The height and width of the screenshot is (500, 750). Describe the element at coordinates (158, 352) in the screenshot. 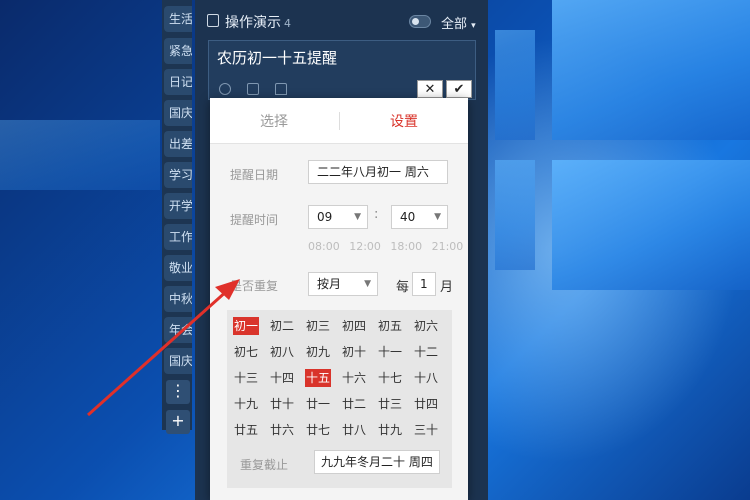

I see `arrow-shaft` at that location.